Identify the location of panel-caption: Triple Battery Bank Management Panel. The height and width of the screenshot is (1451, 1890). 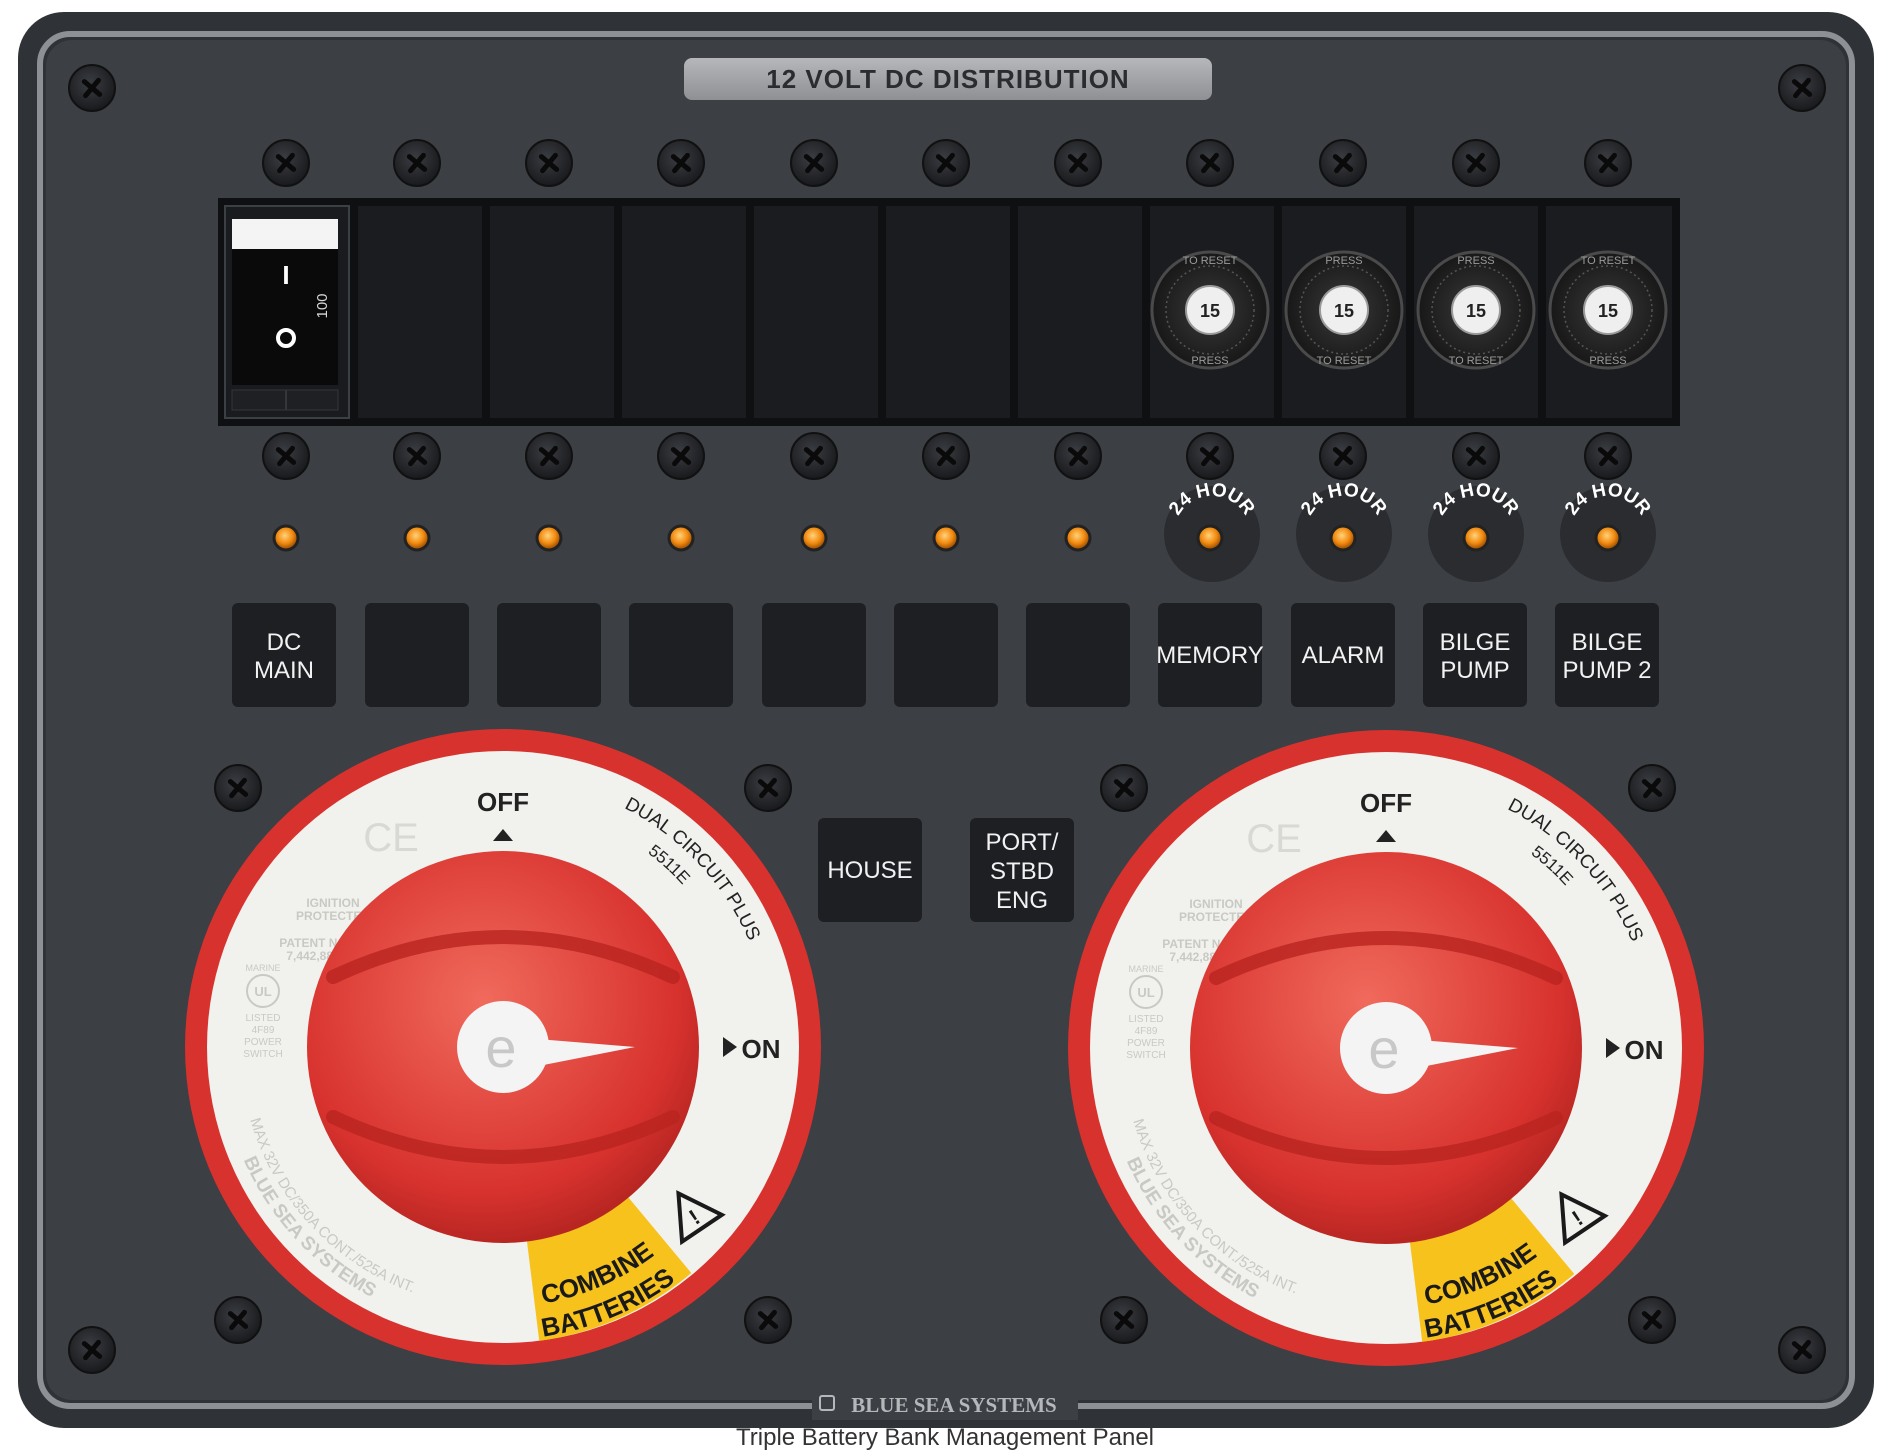
(945, 1437).